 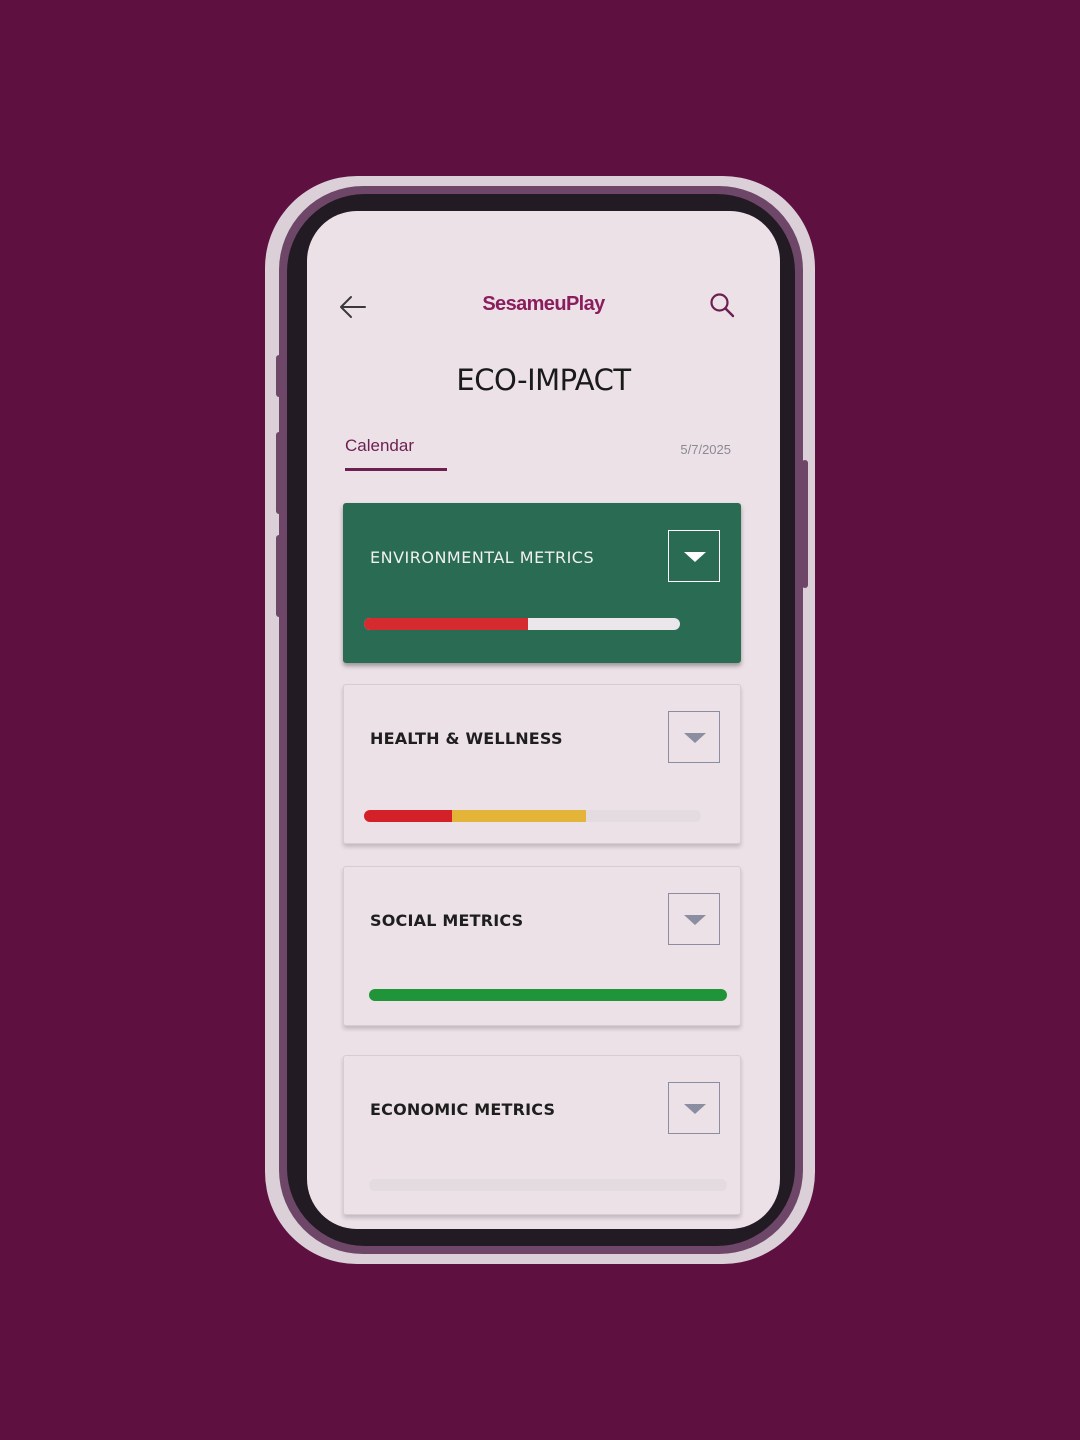 What do you see at coordinates (542, 583) in the screenshot?
I see `card-environmental-metrics: ENVIRONMENTAL METRICS` at bounding box center [542, 583].